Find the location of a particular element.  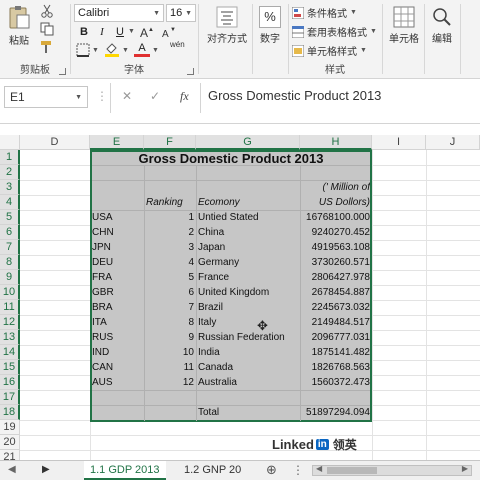

economy-cell: France is located at coordinates (248, 277).